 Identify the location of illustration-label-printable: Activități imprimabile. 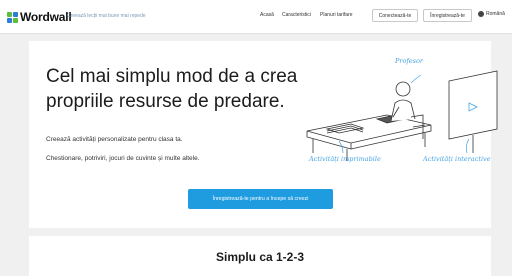
(345, 159).